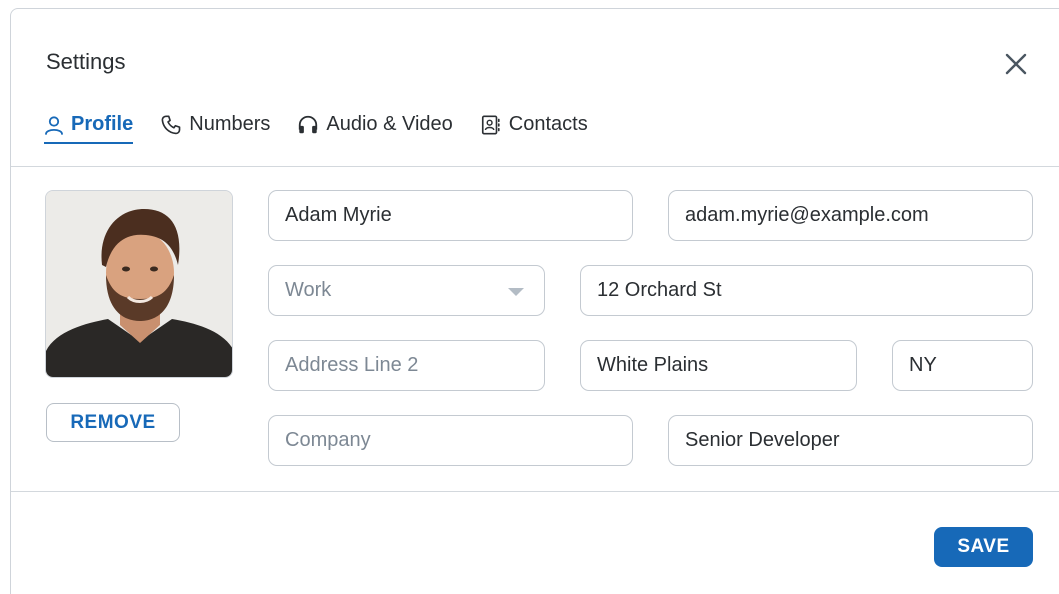 This screenshot has width=1059, height=594. I want to click on phone-icon, so click(171, 124).